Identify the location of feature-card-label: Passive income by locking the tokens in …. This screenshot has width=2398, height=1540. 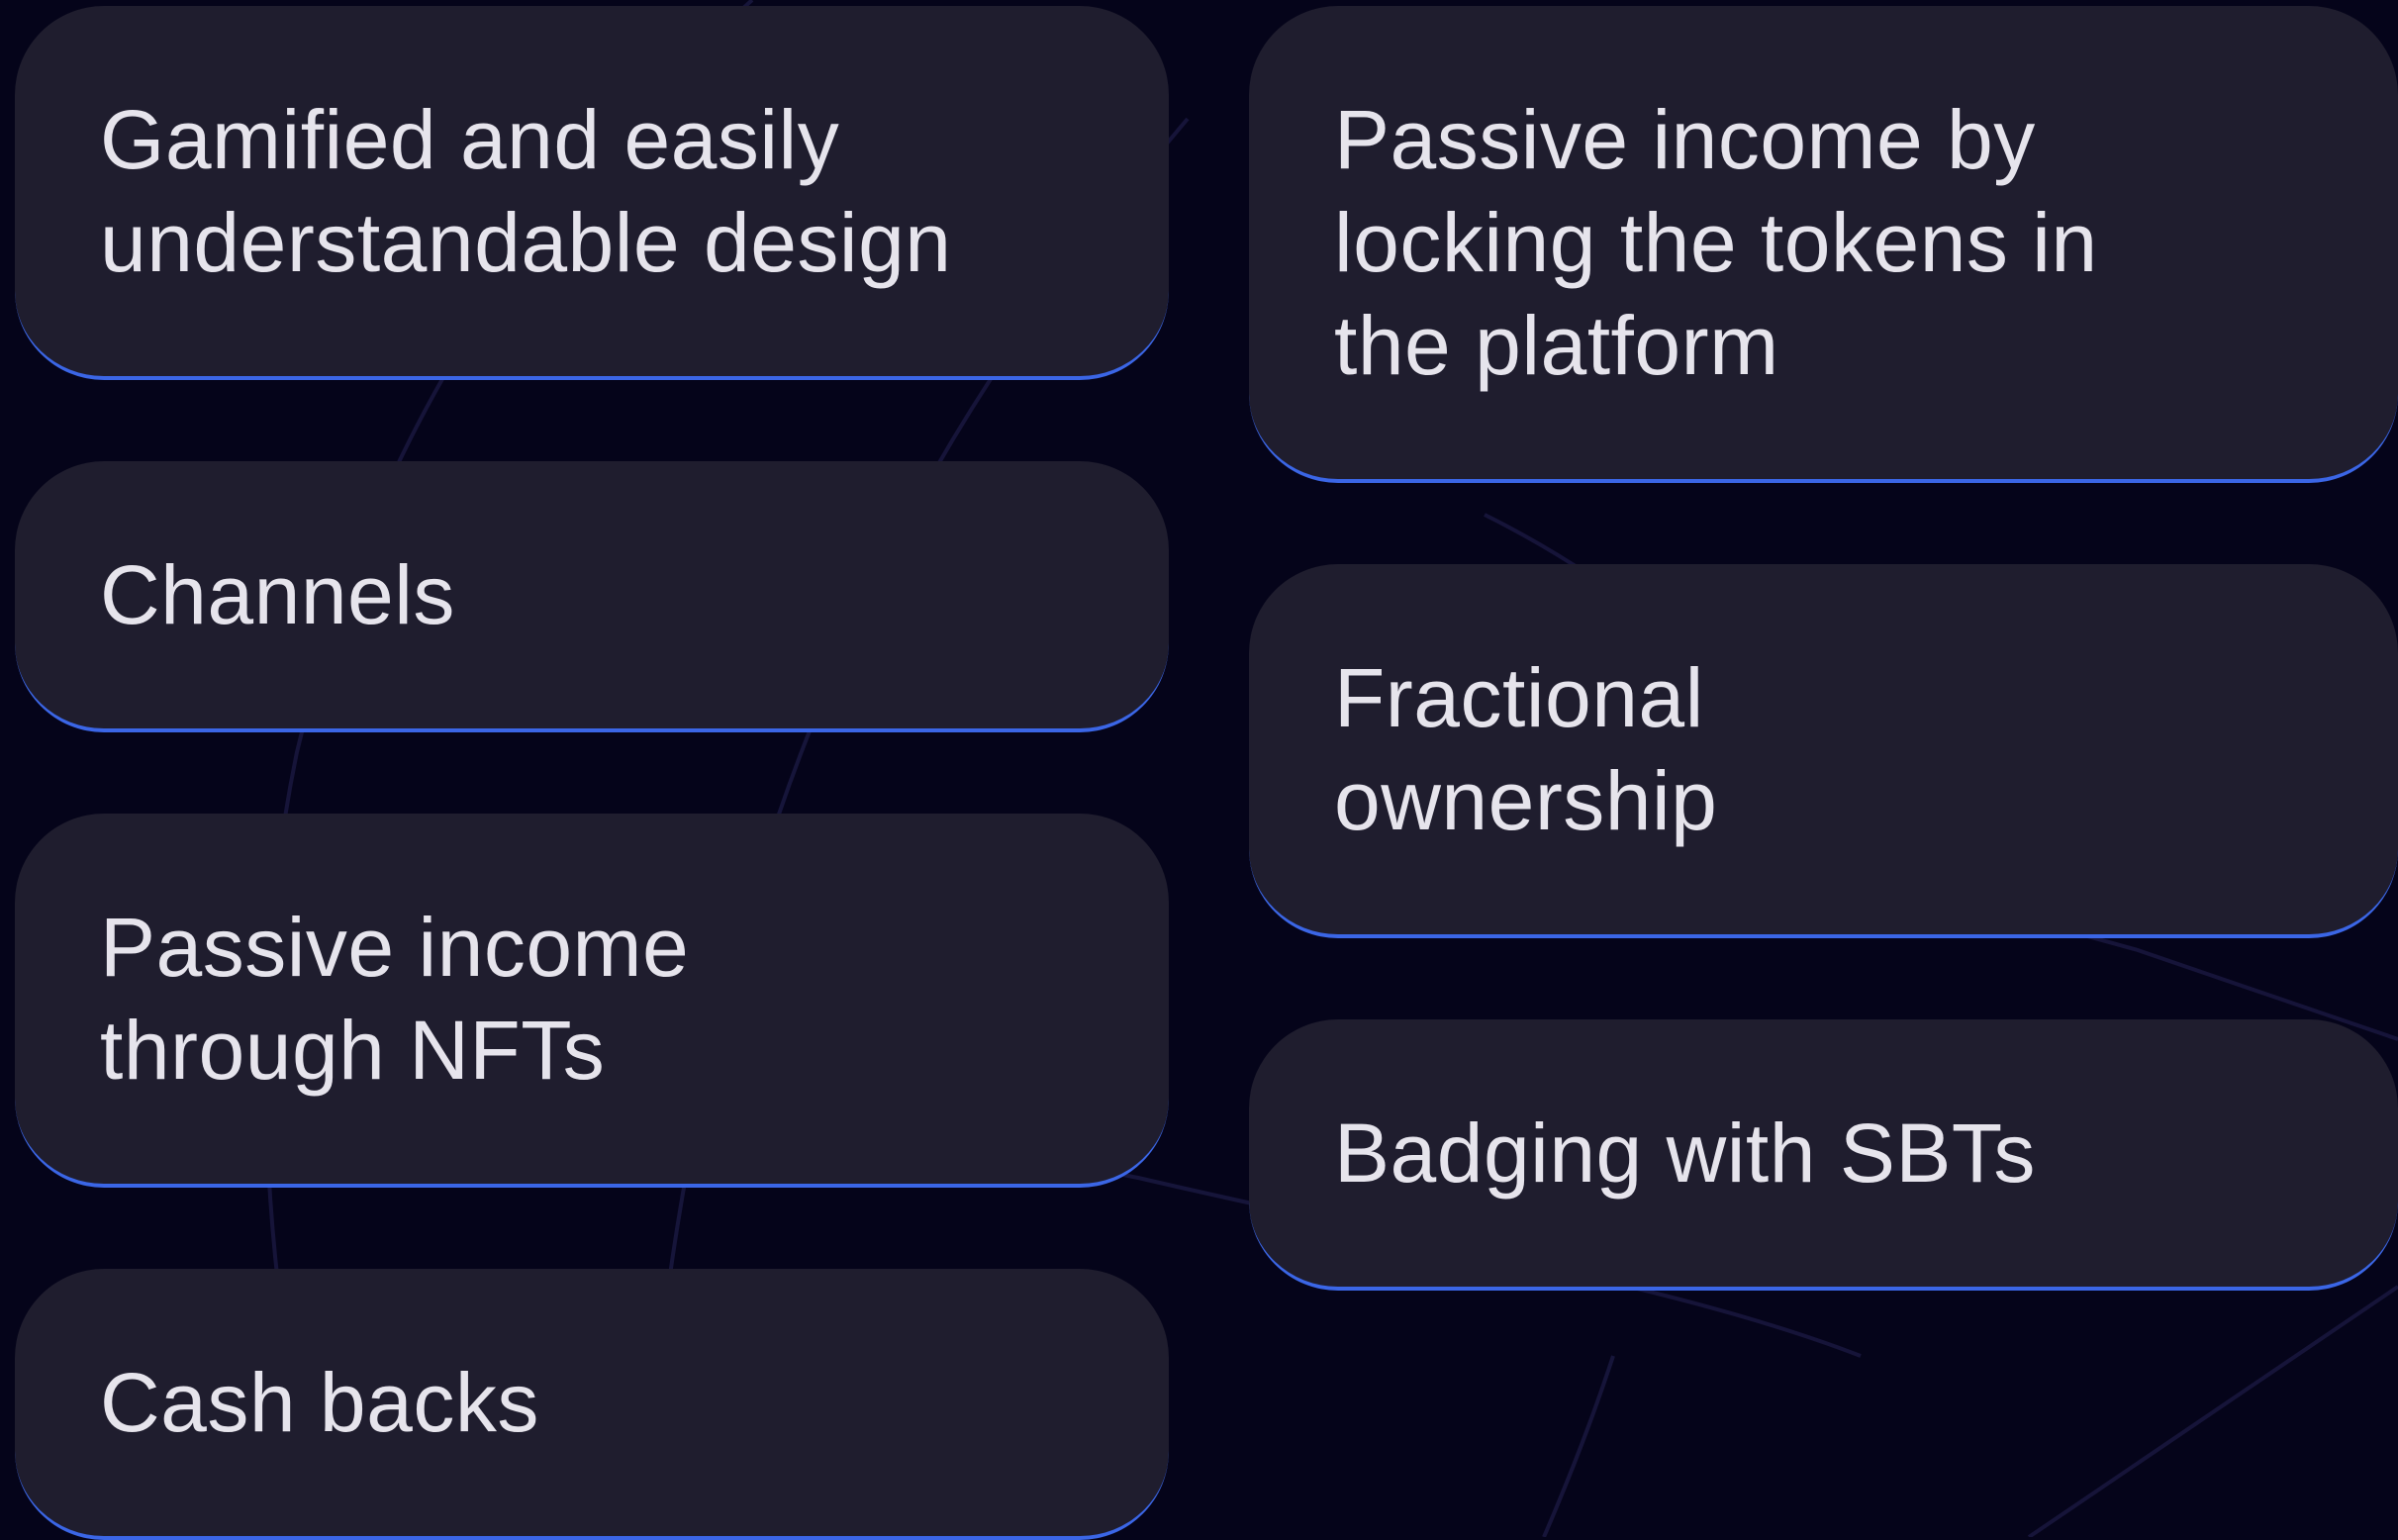
(1716, 242).